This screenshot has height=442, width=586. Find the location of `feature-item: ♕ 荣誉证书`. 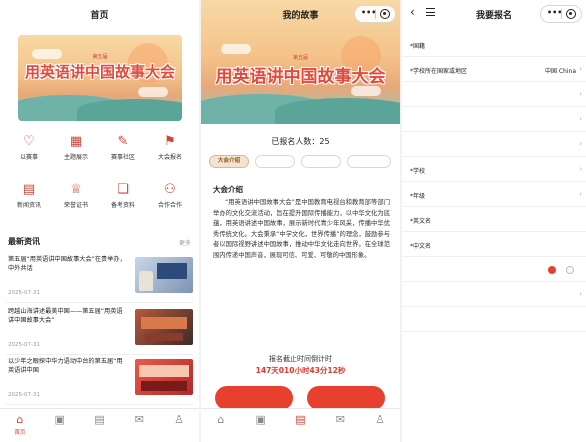

feature-item: ♕ 荣誉证书 is located at coordinates (76, 200).